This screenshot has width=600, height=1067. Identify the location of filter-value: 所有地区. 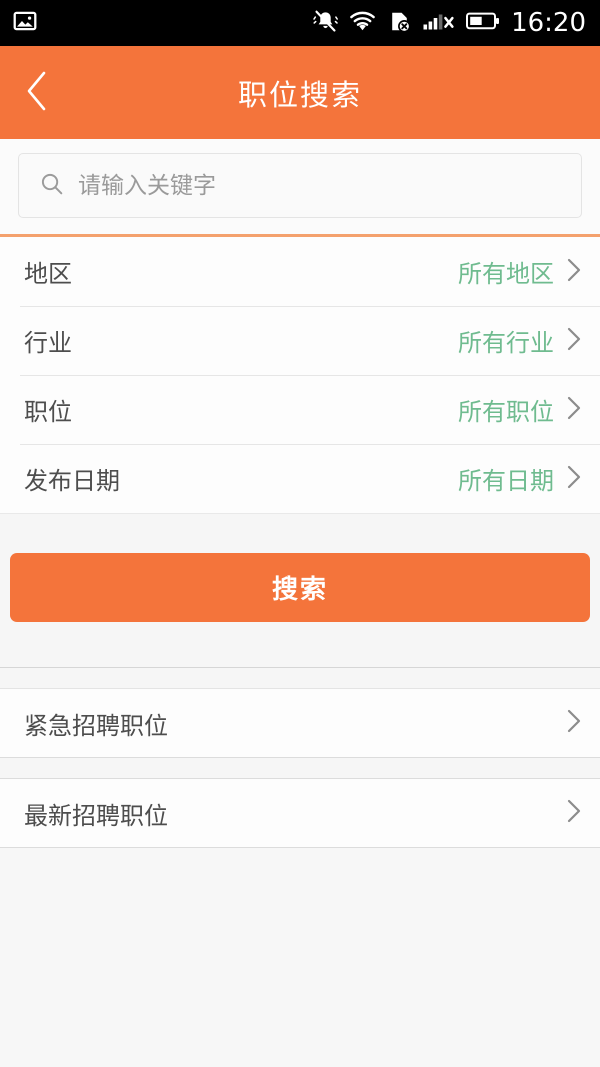
(506, 274).